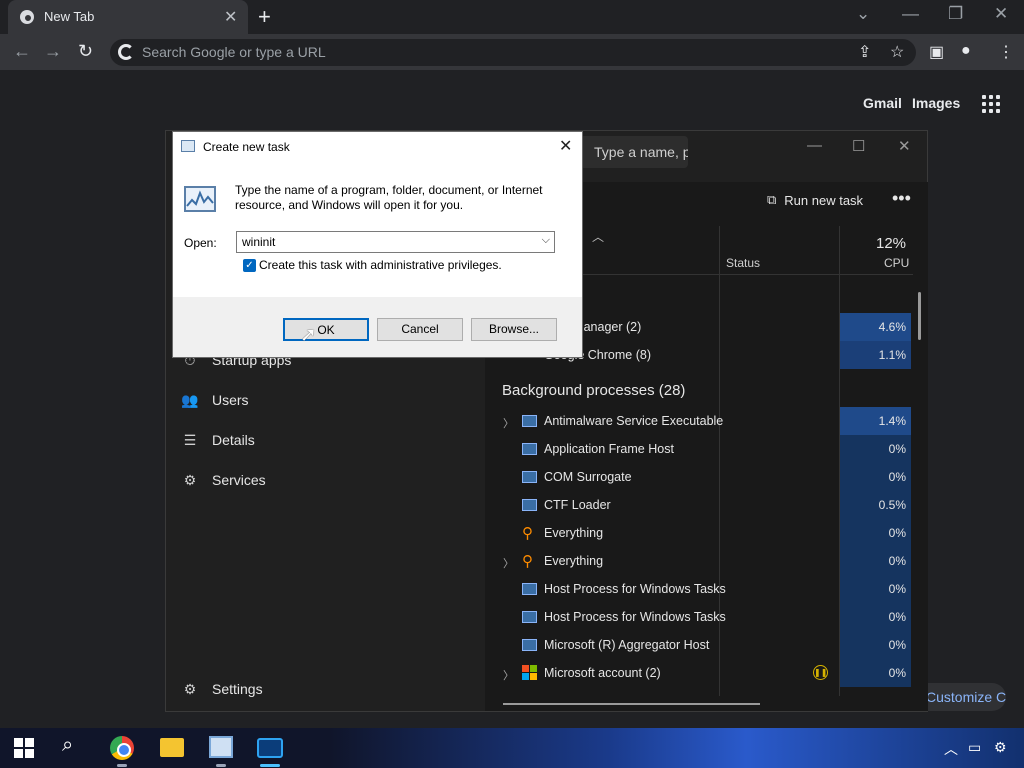 This screenshot has height=768, width=1024. What do you see at coordinates (974, 747) in the screenshot?
I see `tray-display-icon: ▭` at bounding box center [974, 747].